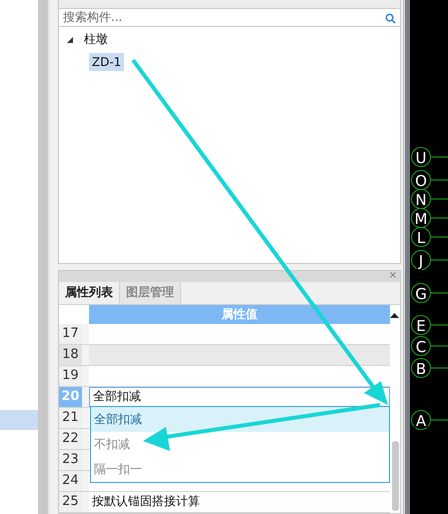 This screenshot has height=514, width=448. What do you see at coordinates (73, 480) in the screenshot?
I see `row-number: 24` at bounding box center [73, 480].